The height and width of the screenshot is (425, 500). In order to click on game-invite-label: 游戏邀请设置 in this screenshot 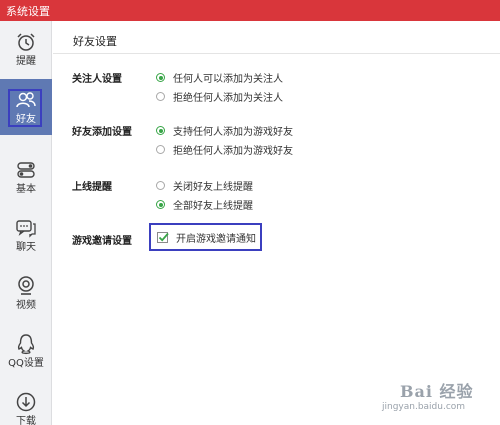, I will do `click(102, 241)`.